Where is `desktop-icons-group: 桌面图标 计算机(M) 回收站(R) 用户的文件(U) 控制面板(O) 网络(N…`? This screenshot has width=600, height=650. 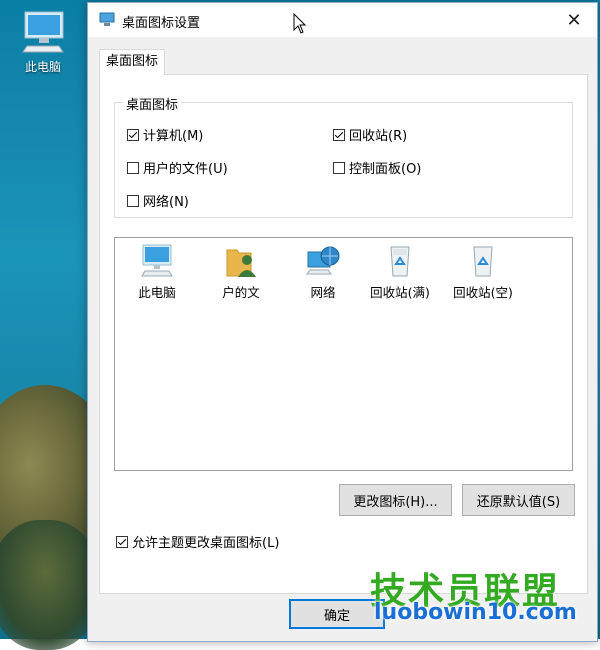
desktop-icons-group: 桌面图标 计算机(M) 回收站(R) 用户的文件(U) 控制面板(O) 网络(N… is located at coordinates (343, 156).